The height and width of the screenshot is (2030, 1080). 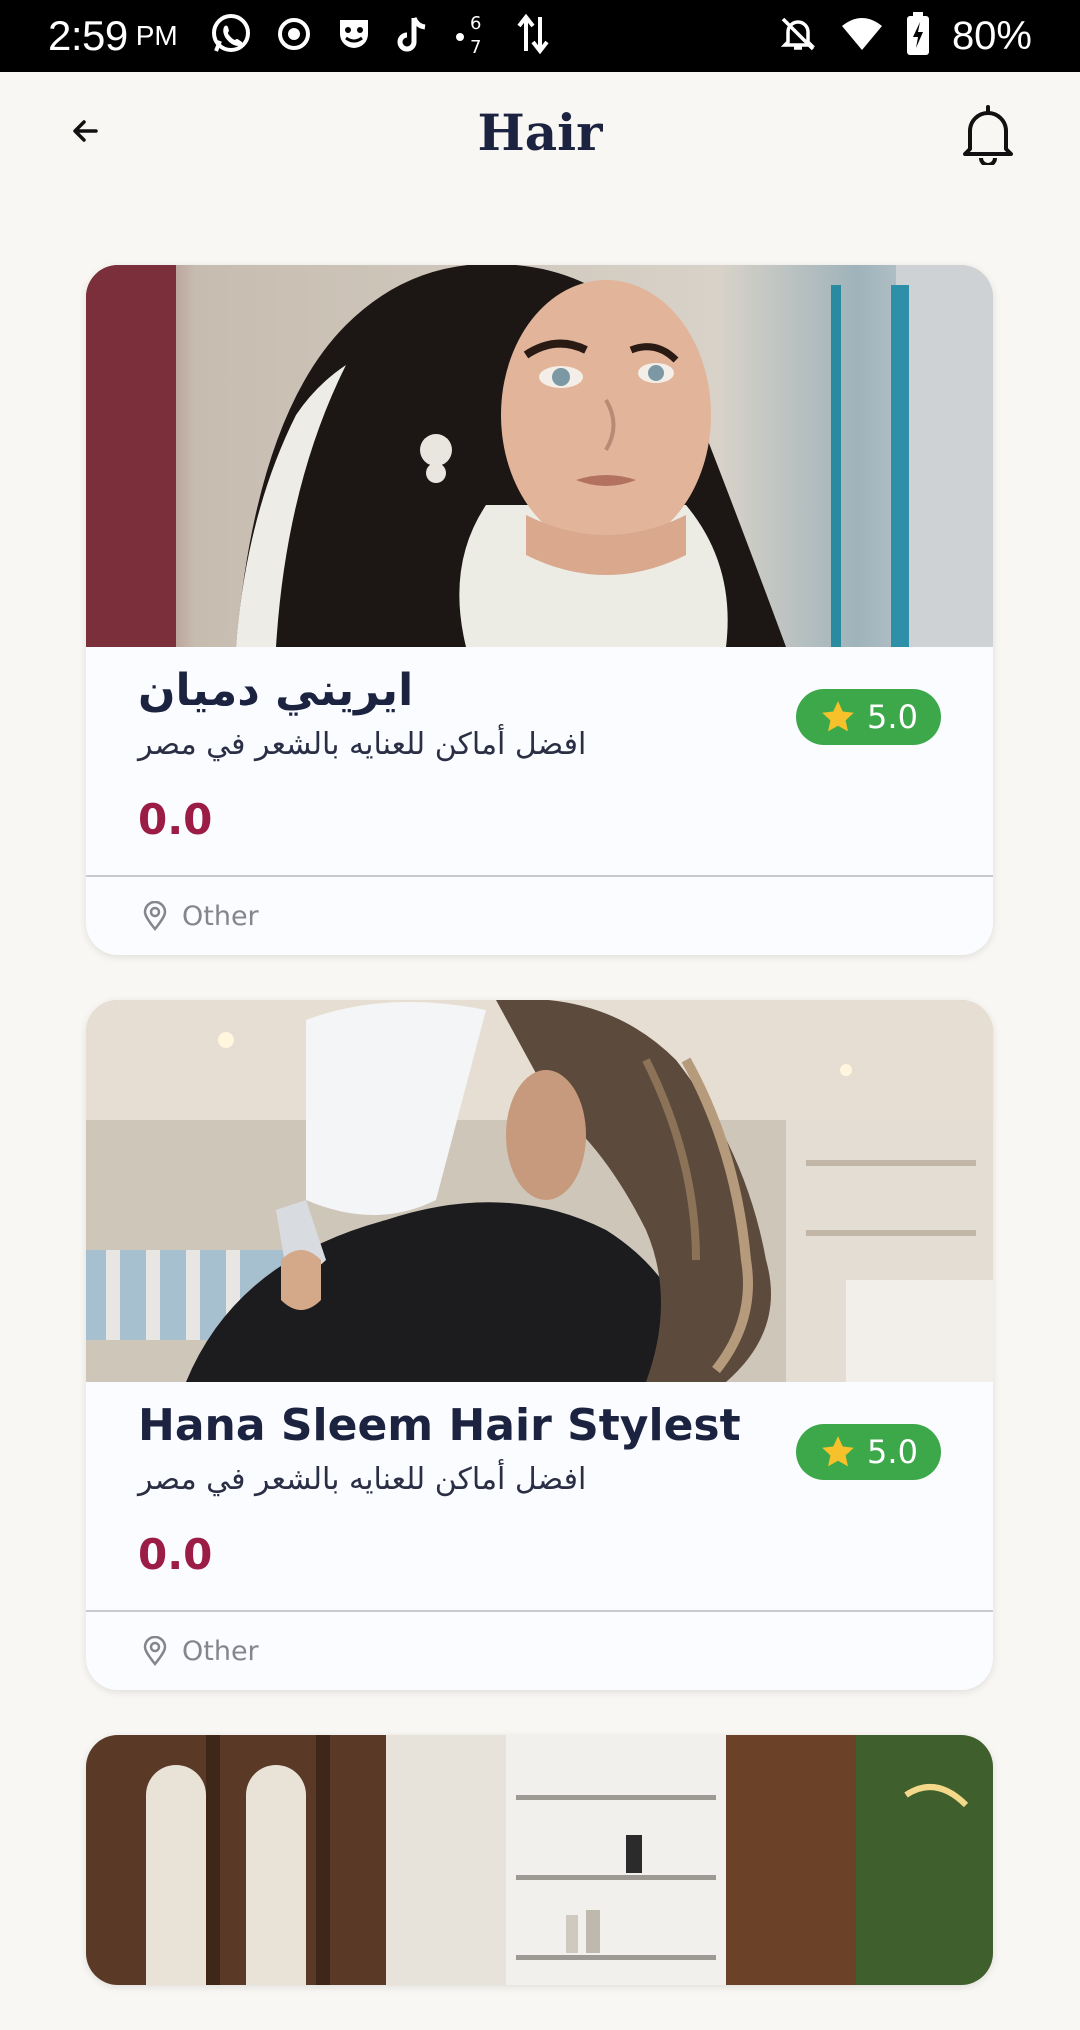 What do you see at coordinates (294, 36) in the screenshot?
I see `record-icon` at bounding box center [294, 36].